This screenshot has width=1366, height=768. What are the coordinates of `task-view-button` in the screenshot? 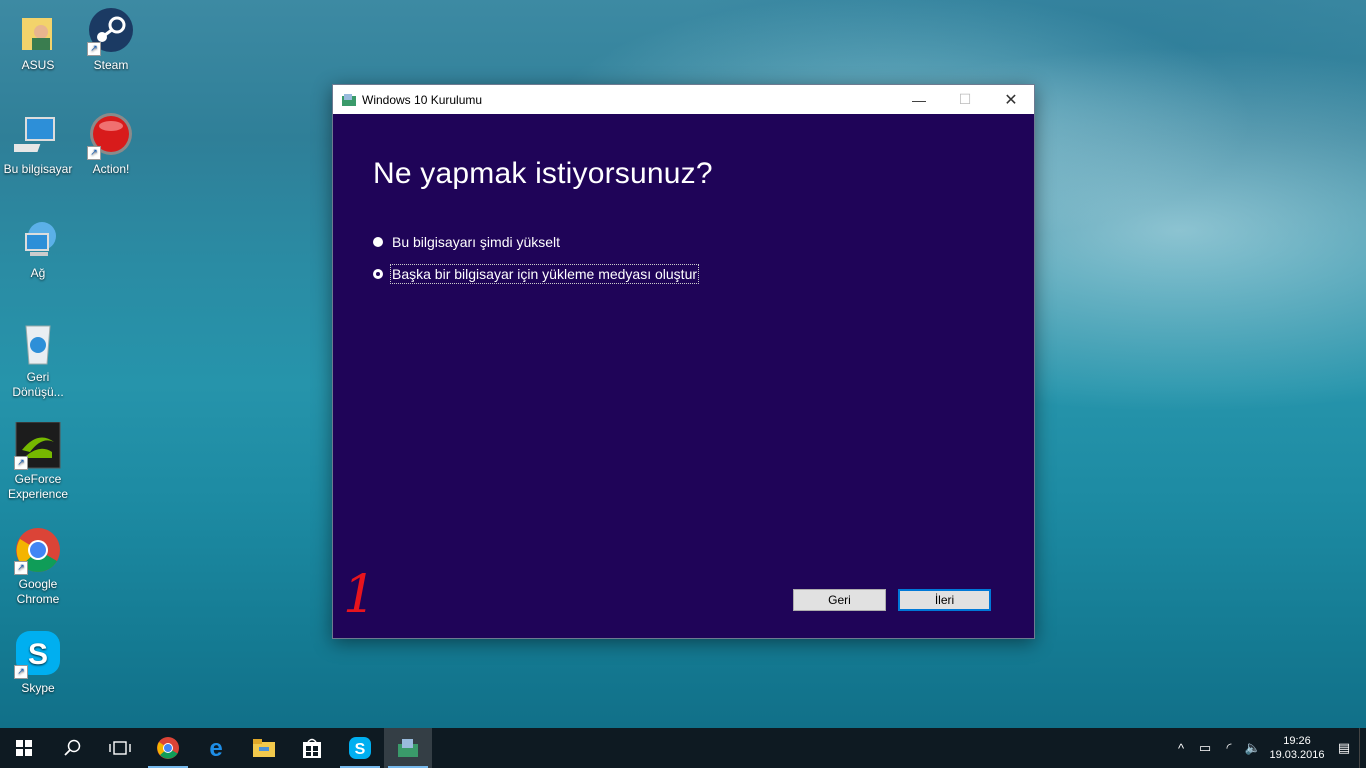 It's located at (120, 748).